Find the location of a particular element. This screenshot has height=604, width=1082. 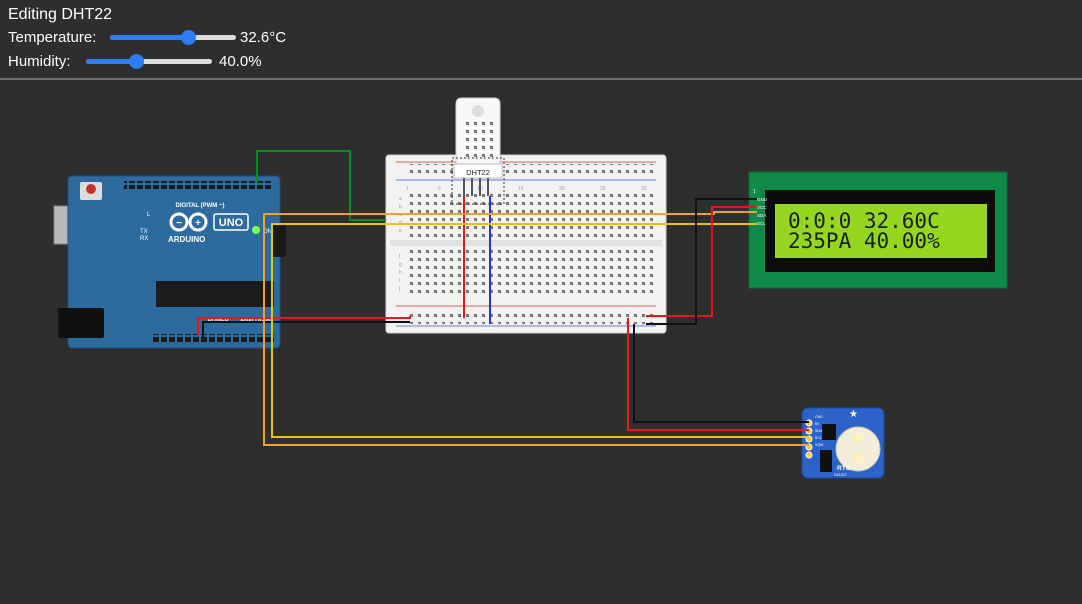

breadboard-col-label: 15 is located at coordinates (521, 189).